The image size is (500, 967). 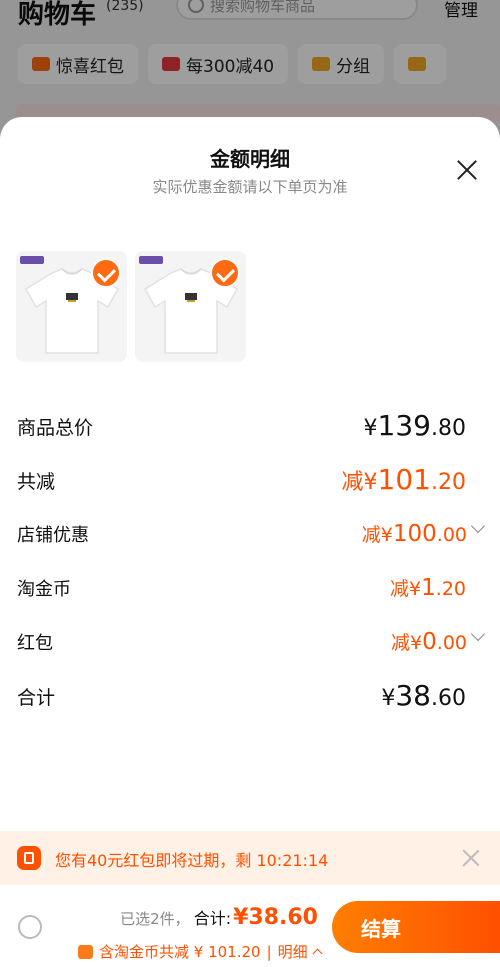 I want to click on notice-text: 您有40元红包即将过期，剩 10:21:14, so click(x=192, y=860).